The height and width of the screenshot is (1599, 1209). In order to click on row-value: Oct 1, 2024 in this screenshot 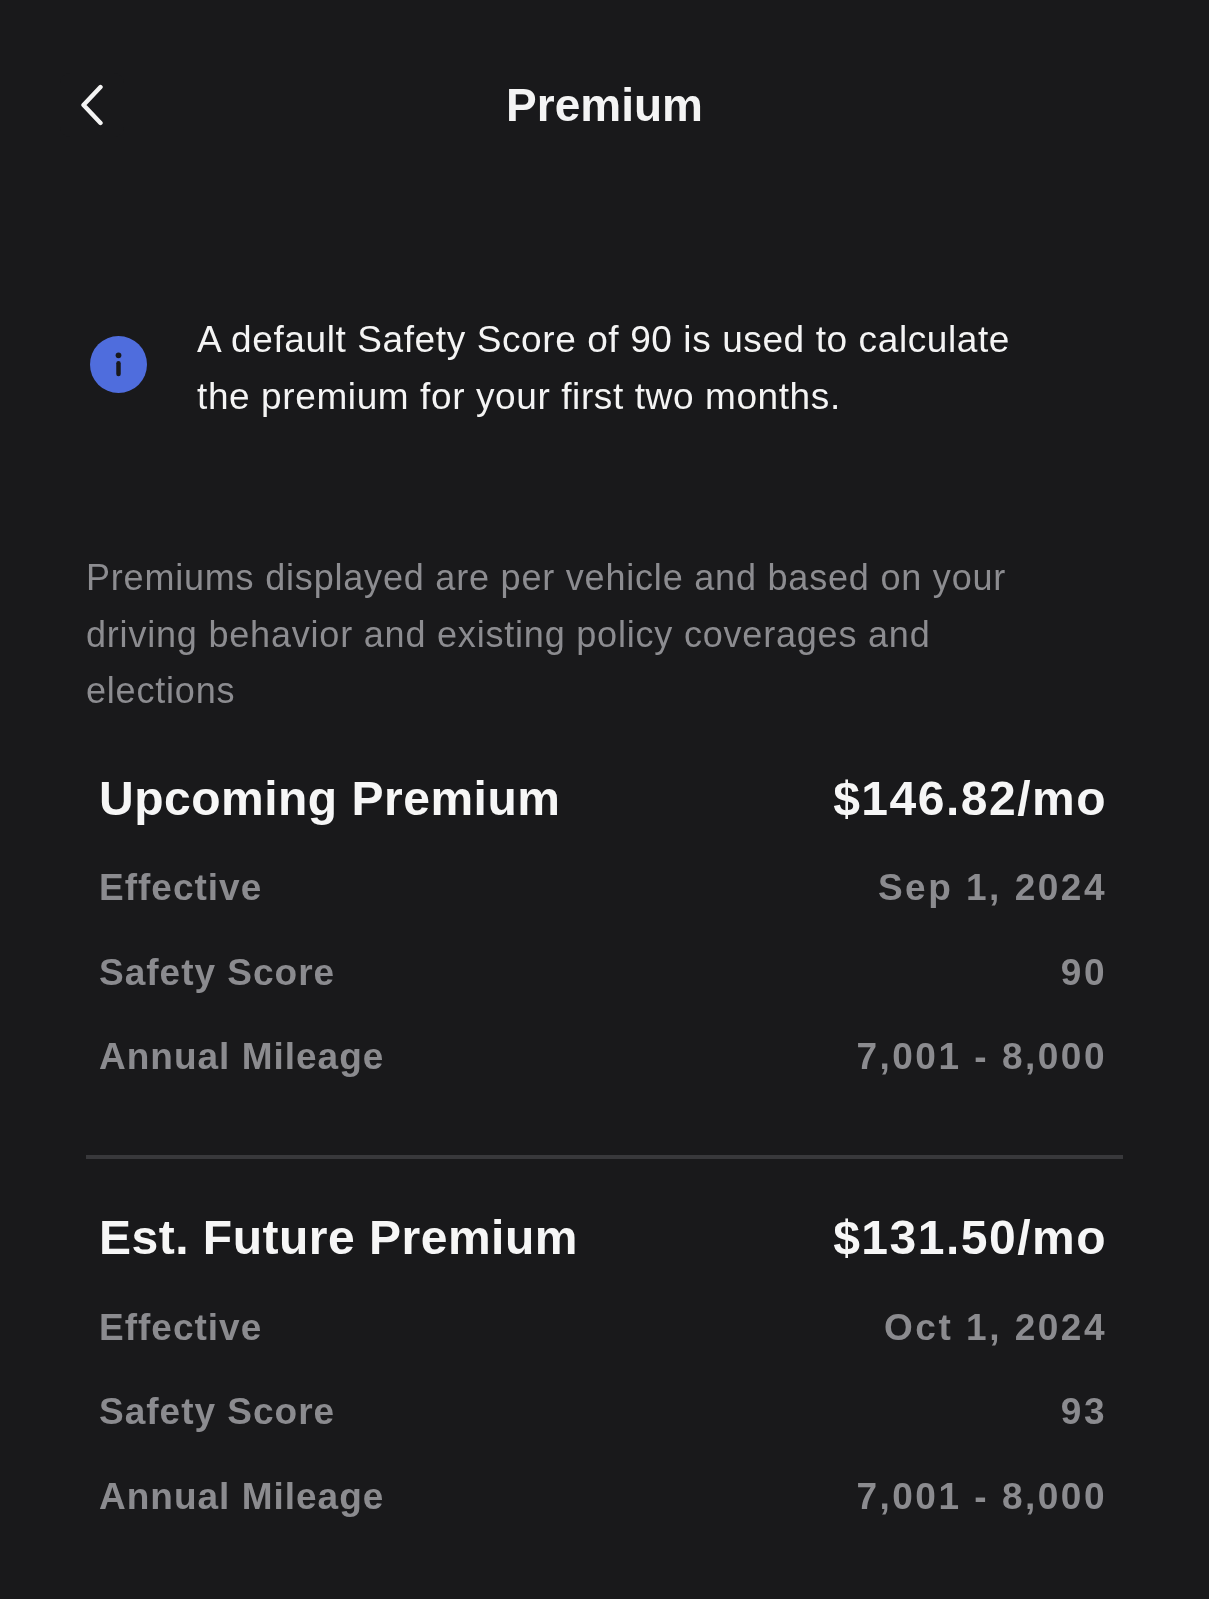, I will do `click(995, 1327)`.